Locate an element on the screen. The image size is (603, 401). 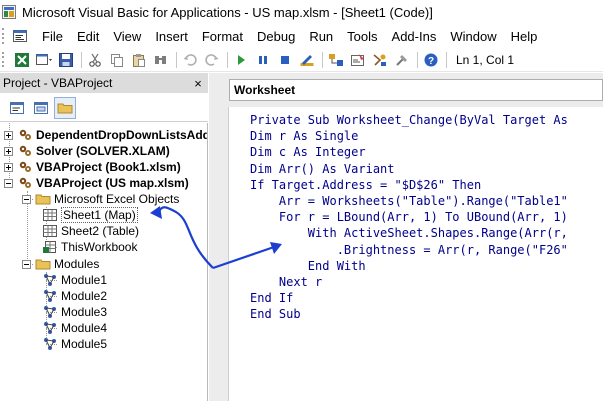
code-token: Dim r As Single is located at coordinates (304, 136).